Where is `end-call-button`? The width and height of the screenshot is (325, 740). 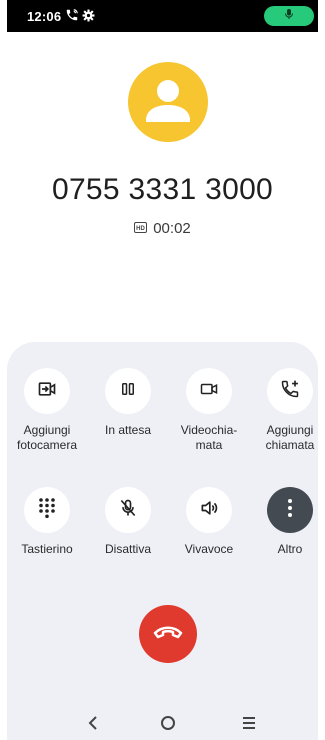
end-call-button is located at coordinates (168, 634).